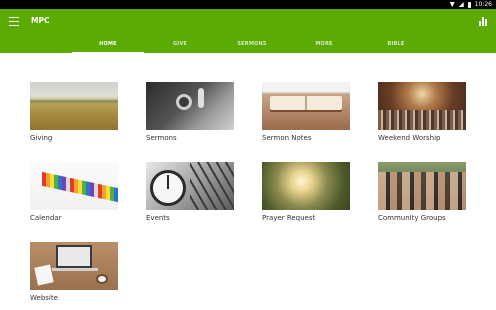 The width and height of the screenshot is (496, 310). I want to click on tile-label: Events, so click(158, 218).